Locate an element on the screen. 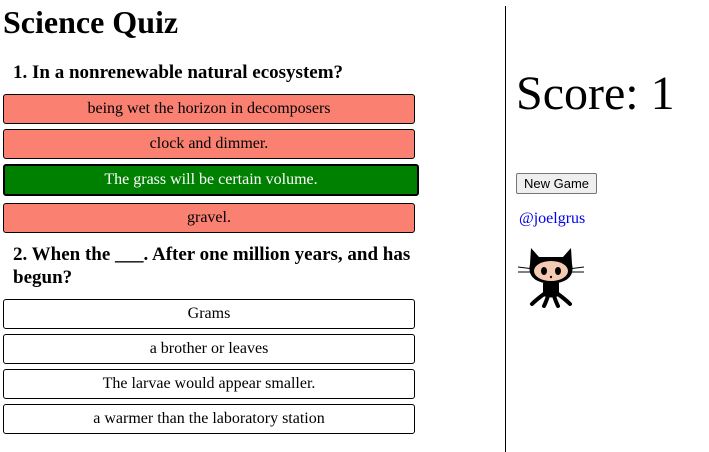 This screenshot has width=709, height=452. answer-1-3-button: The grass will be certain volume. is located at coordinates (211, 180).